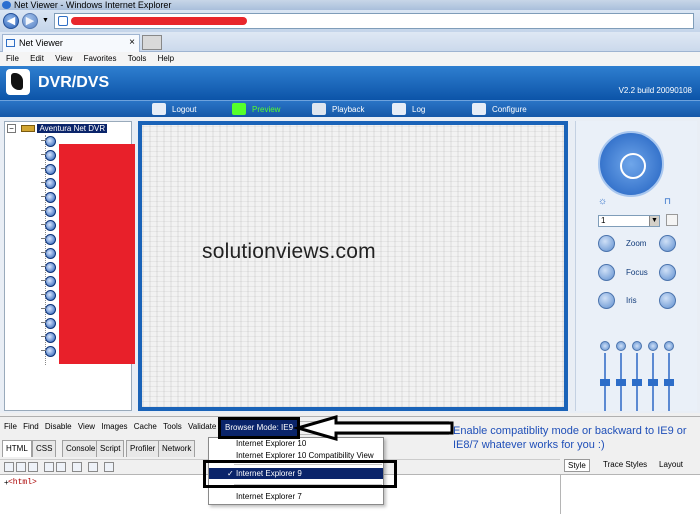  Describe the element at coordinates (57, 129) in the screenshot. I see `tree-root: − Aventura Net DVR` at that location.